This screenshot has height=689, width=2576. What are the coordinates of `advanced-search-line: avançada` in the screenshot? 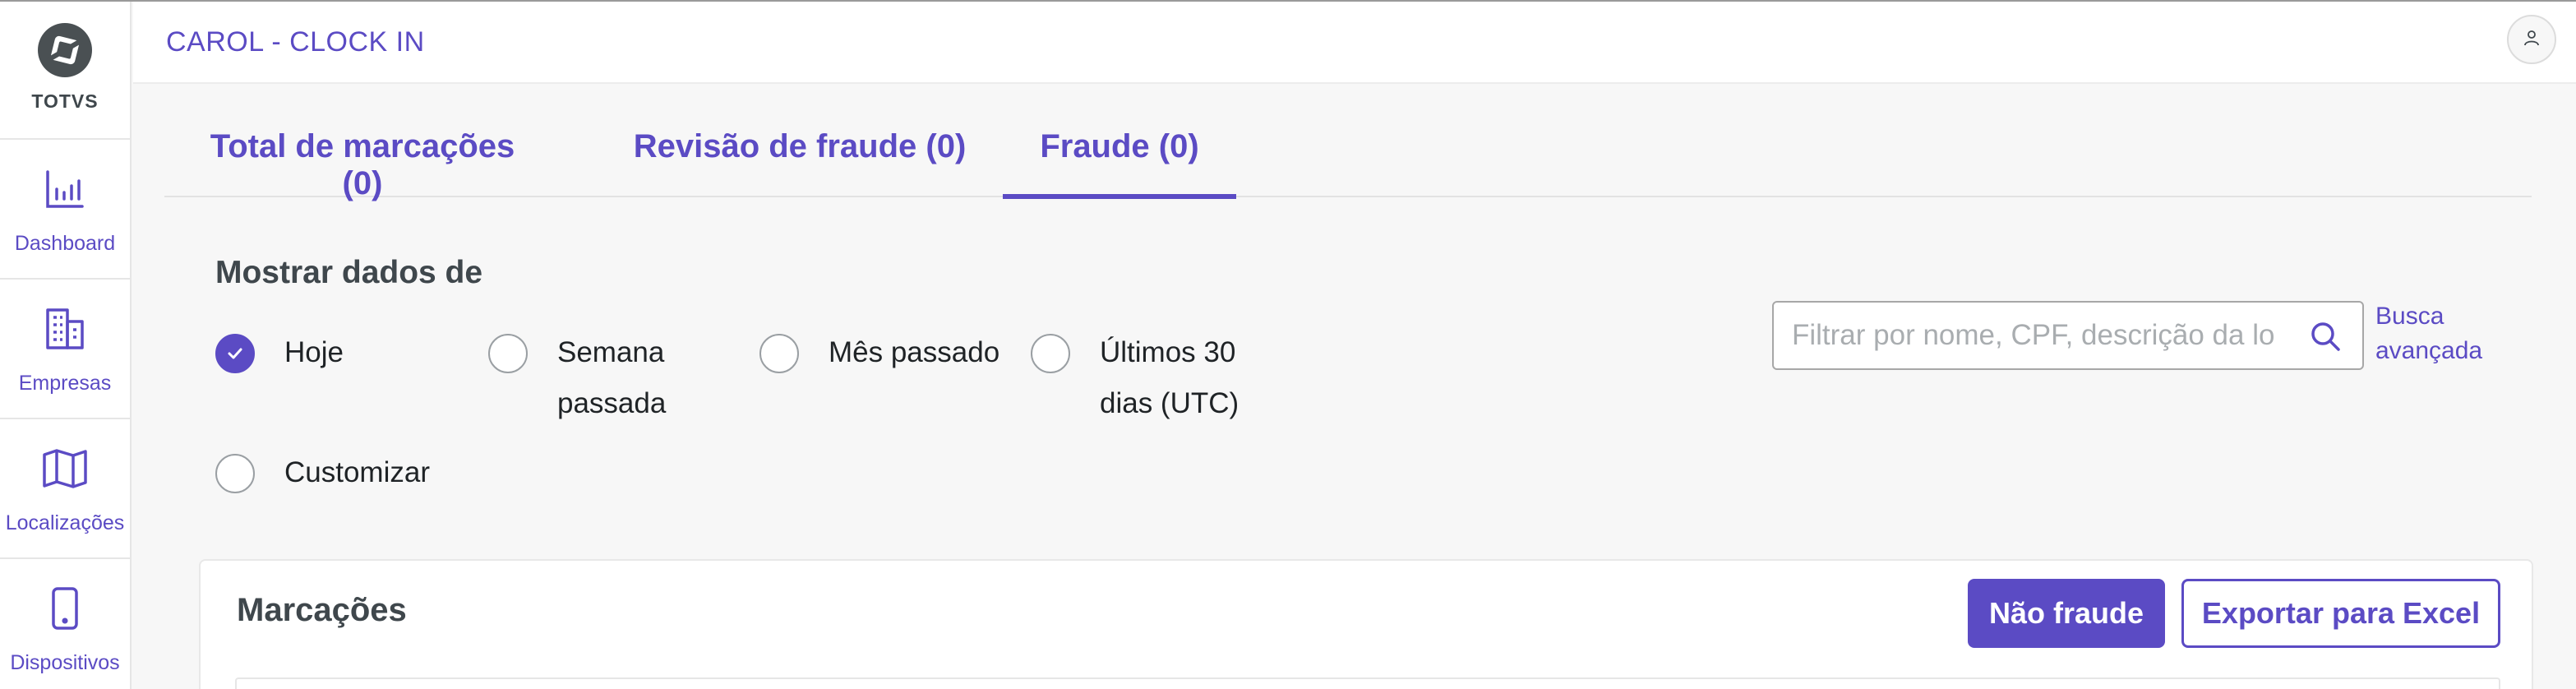 It's located at (2429, 350).